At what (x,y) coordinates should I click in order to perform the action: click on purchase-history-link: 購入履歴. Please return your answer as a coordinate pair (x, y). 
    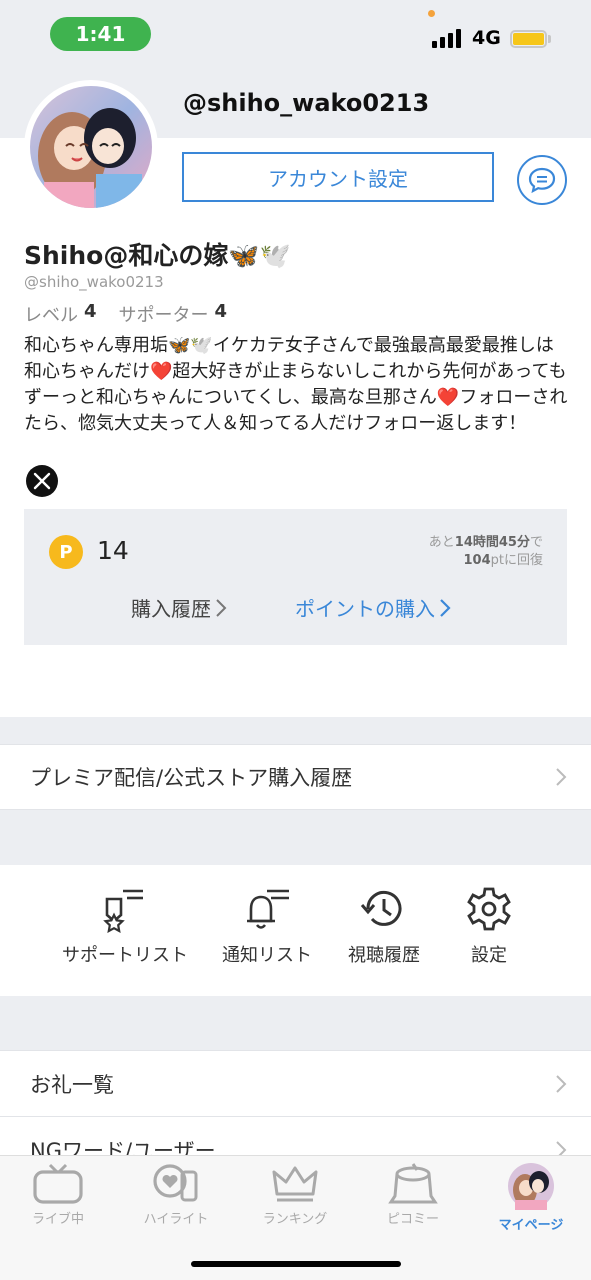
    Looking at the image, I should click on (179, 607).